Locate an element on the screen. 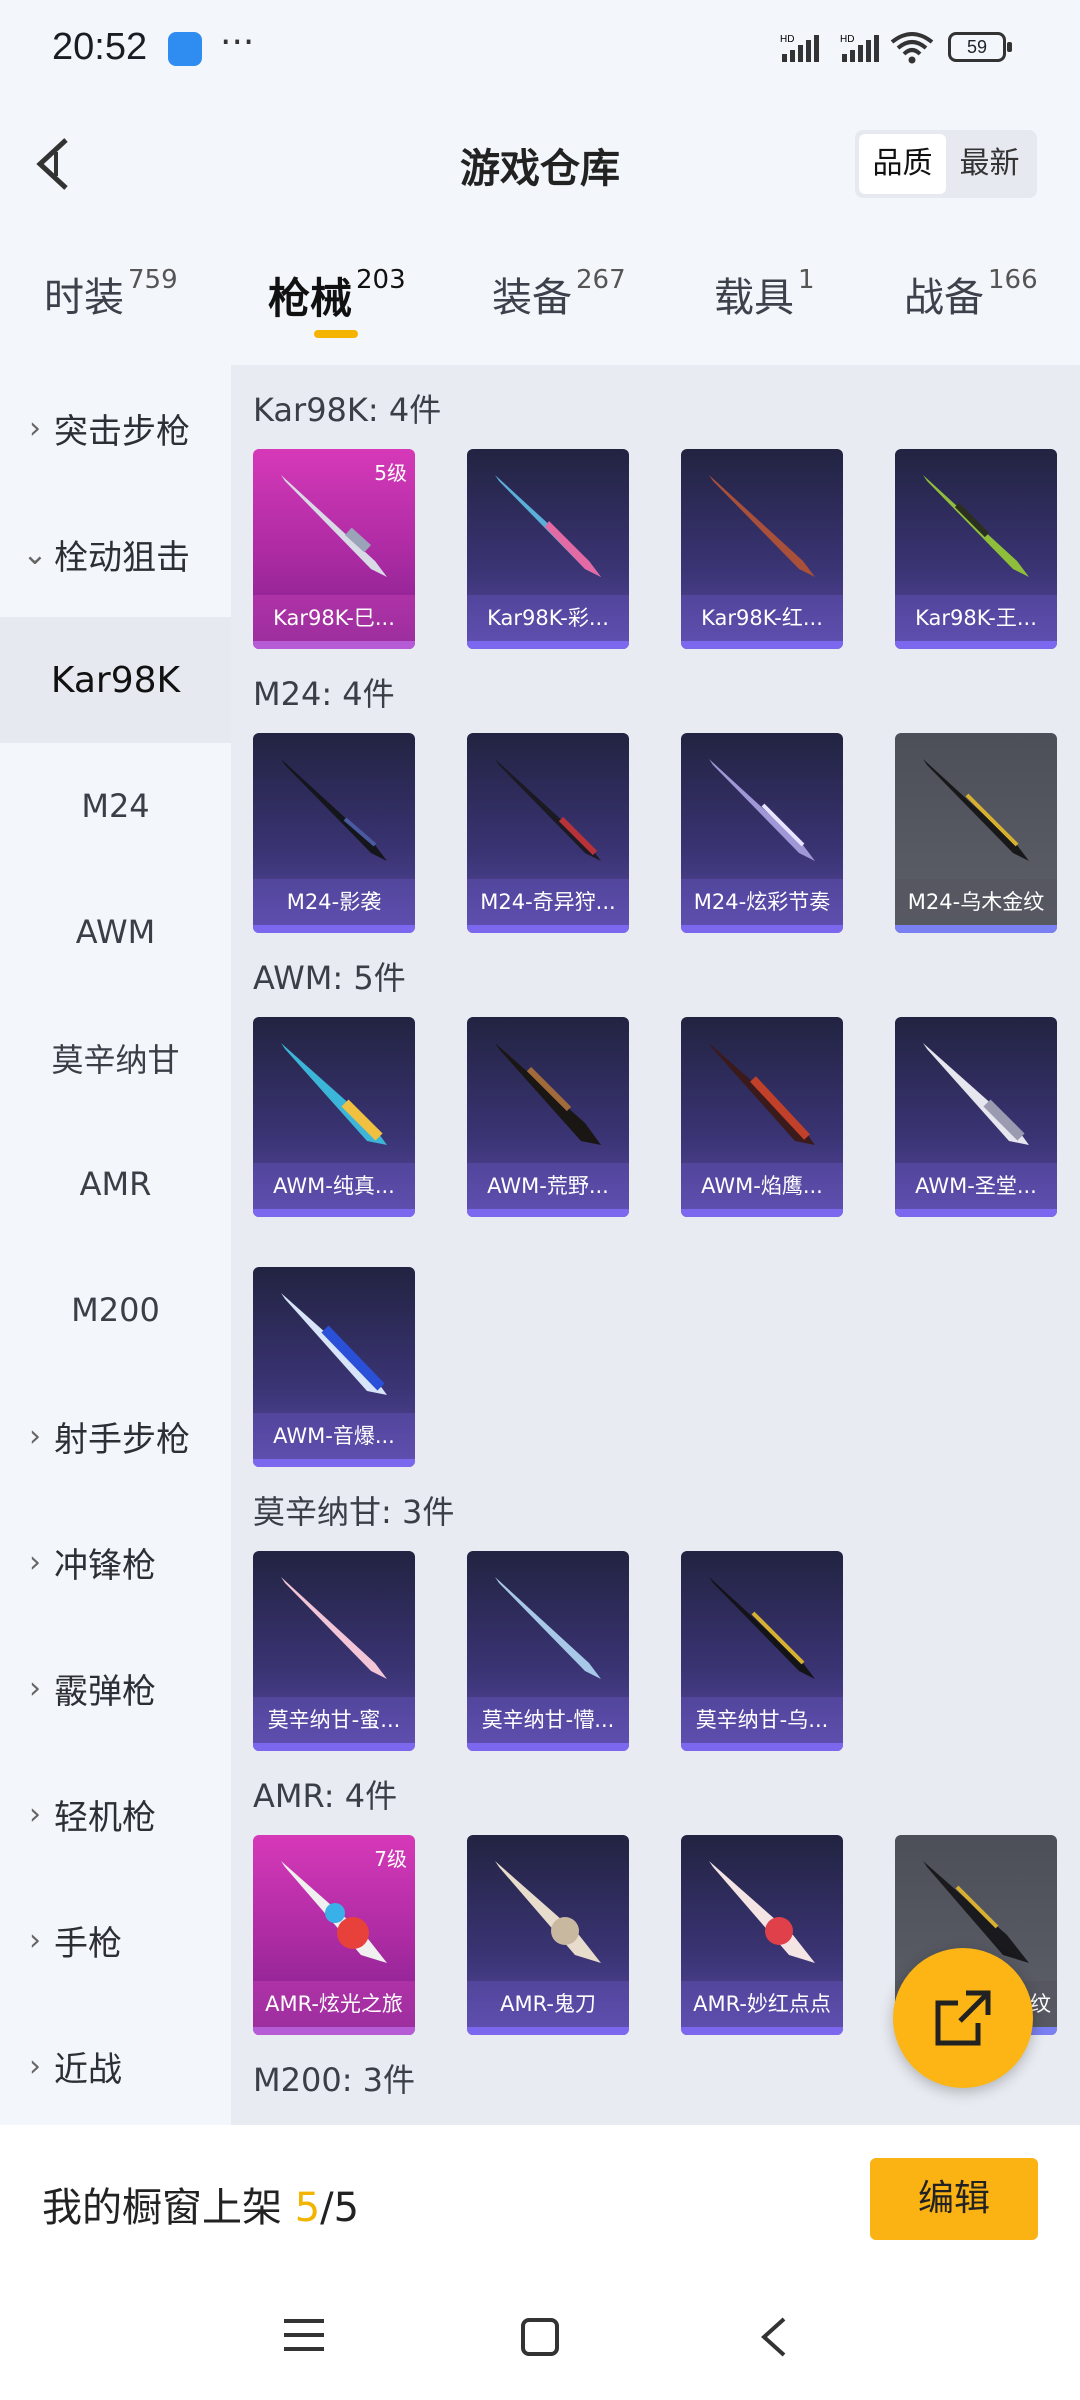  sidebar-item-smg: › 冲锋枪 is located at coordinates (115, 1562).